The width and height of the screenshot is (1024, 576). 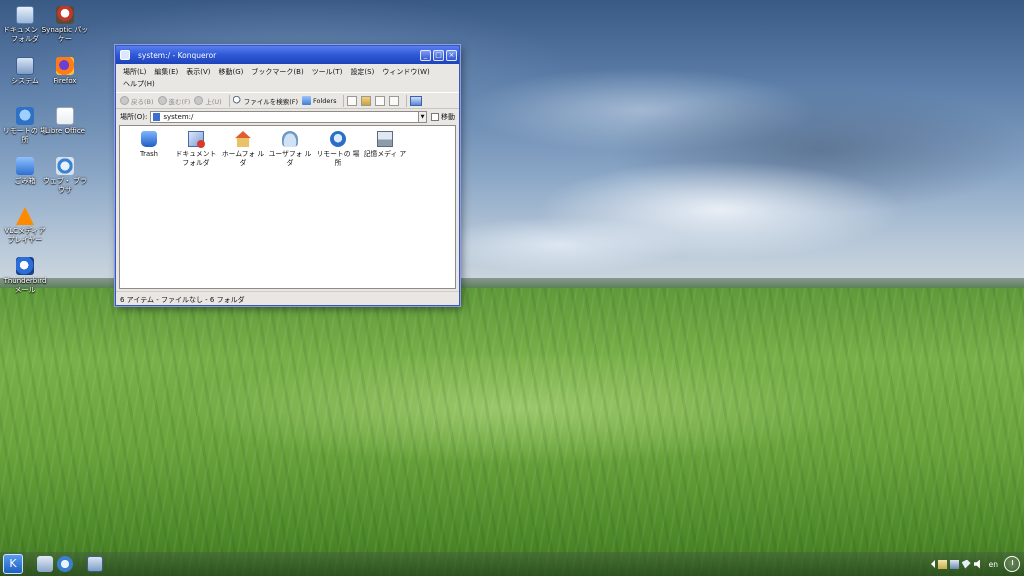 What do you see at coordinates (942, 564) in the screenshot?
I see `clipboard-icon` at bounding box center [942, 564].